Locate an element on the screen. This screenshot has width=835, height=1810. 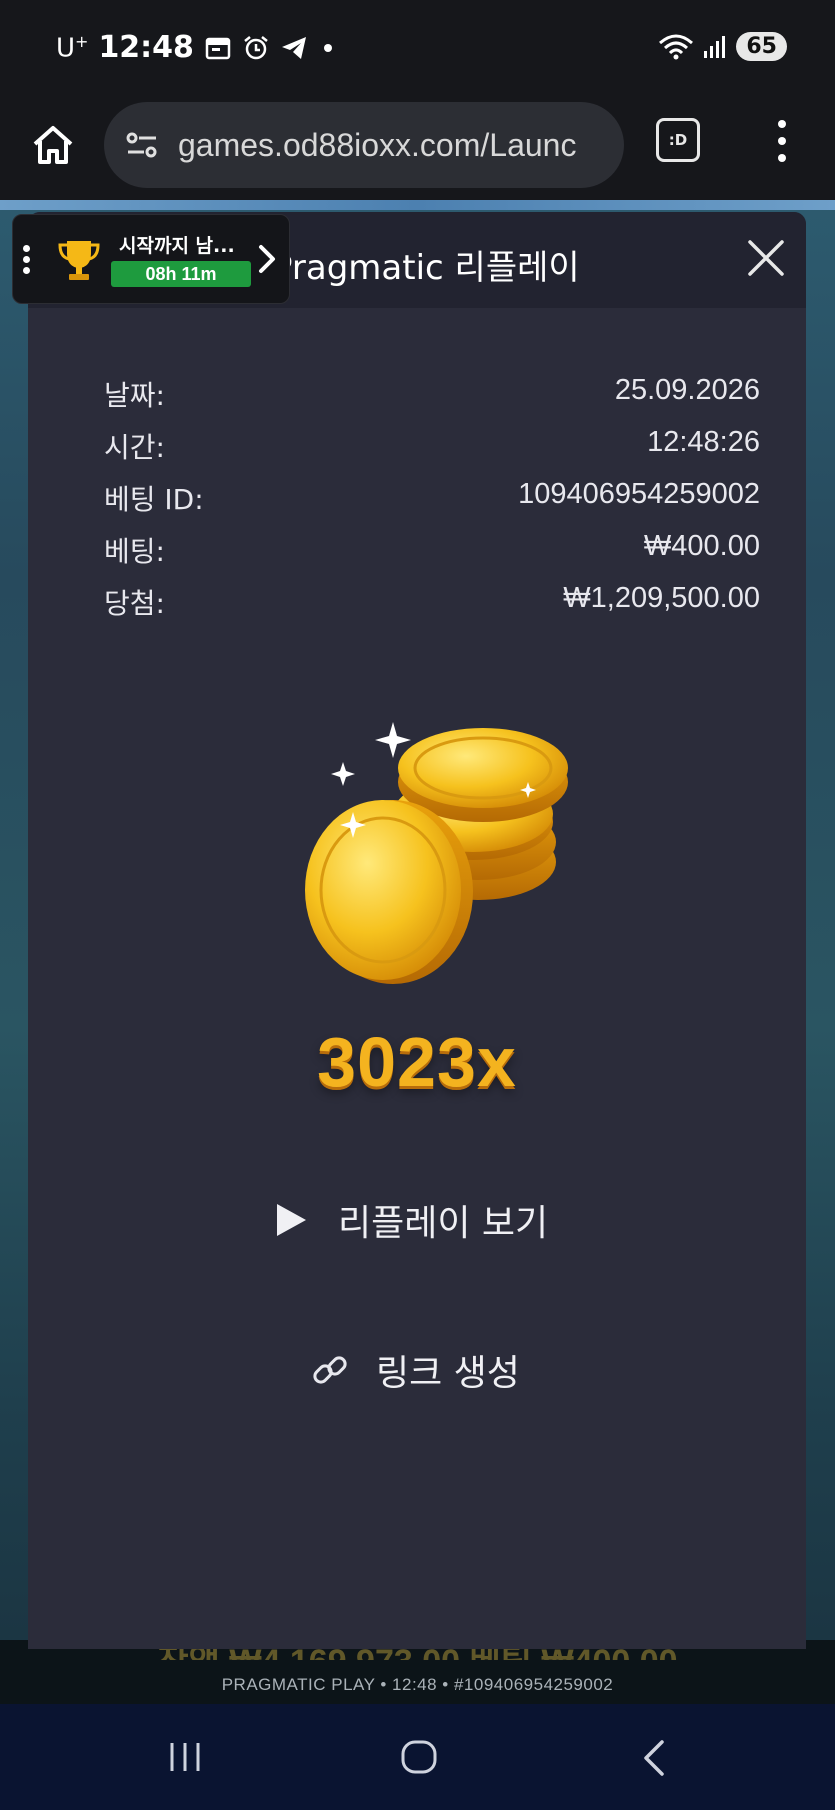
battery-indicator: 65 is located at coordinates (761, 46).